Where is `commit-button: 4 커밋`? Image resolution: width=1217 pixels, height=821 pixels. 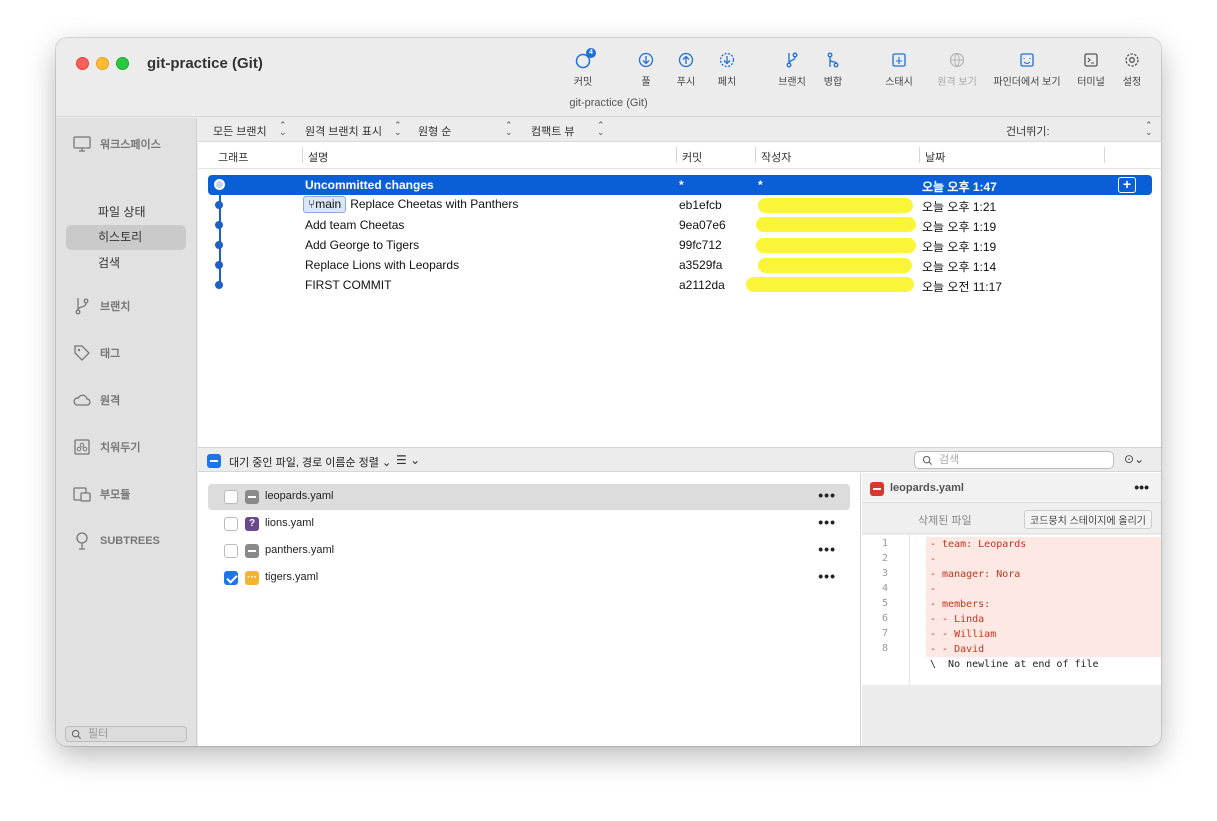 commit-button: 4 커밋 is located at coordinates (583, 68).